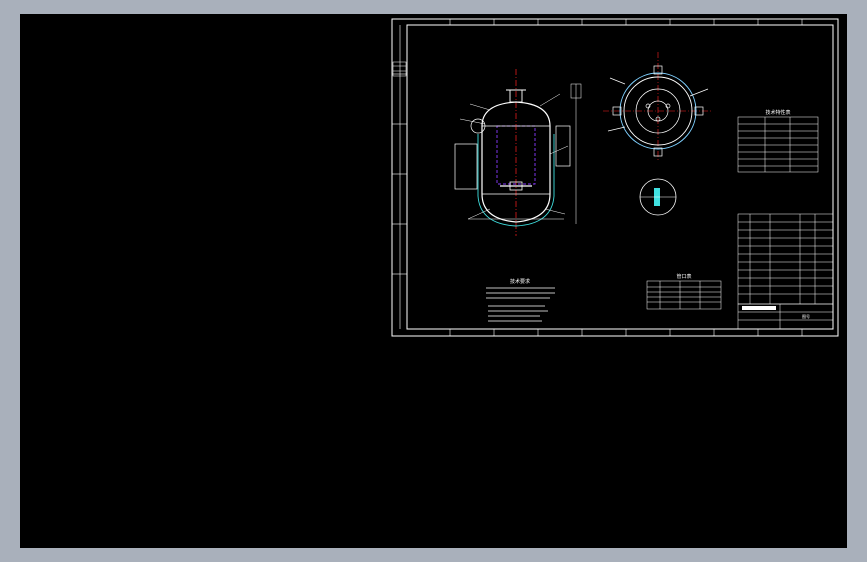  What do you see at coordinates (399, 177) in the screenshot?
I see `sheet-left-zone-ticks` at bounding box center [399, 177].